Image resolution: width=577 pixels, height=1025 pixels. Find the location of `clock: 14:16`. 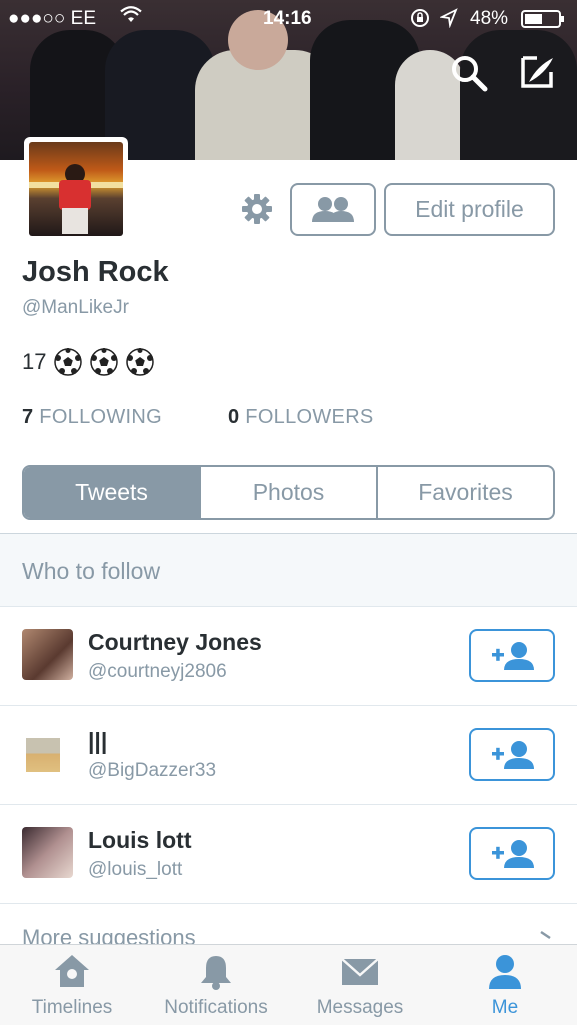

clock: 14:16 is located at coordinates (287, 18).